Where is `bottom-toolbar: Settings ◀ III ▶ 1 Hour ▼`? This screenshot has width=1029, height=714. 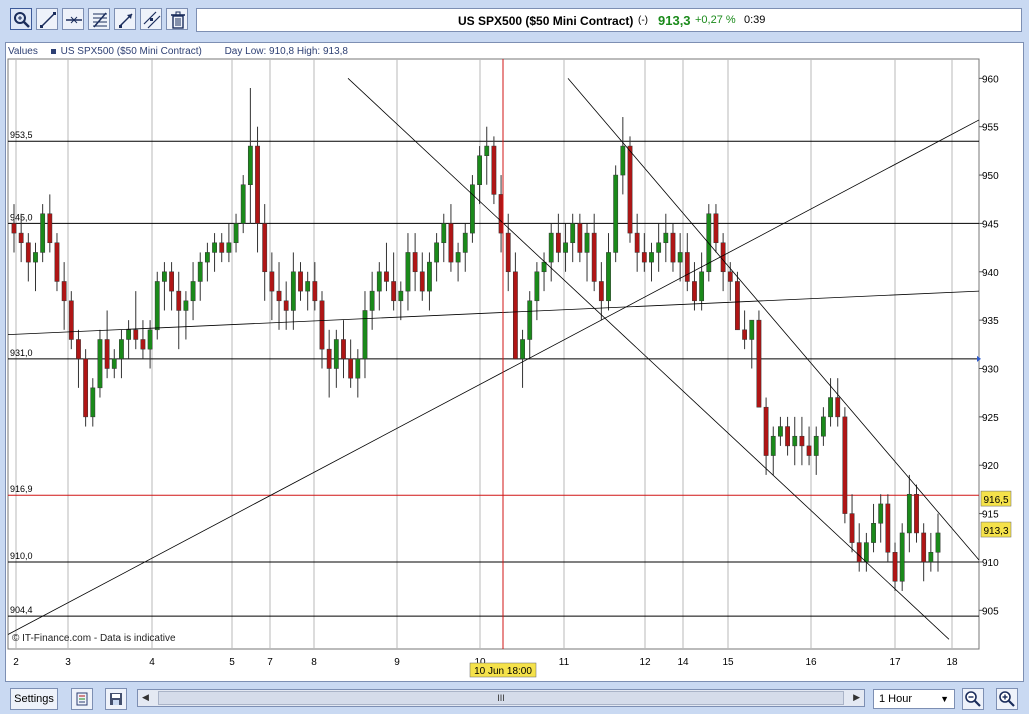 bottom-toolbar: Settings ◀ III ▶ 1 Hour ▼ is located at coordinates (514, 699).